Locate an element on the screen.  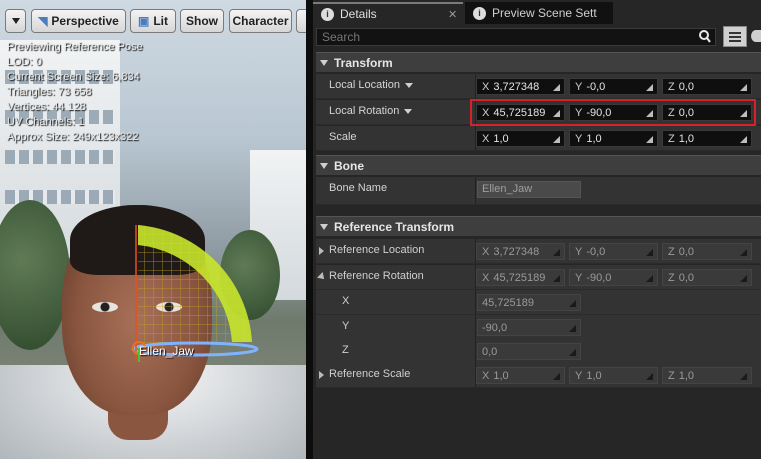
panel-empty-area is located at coordinates (538, 424).